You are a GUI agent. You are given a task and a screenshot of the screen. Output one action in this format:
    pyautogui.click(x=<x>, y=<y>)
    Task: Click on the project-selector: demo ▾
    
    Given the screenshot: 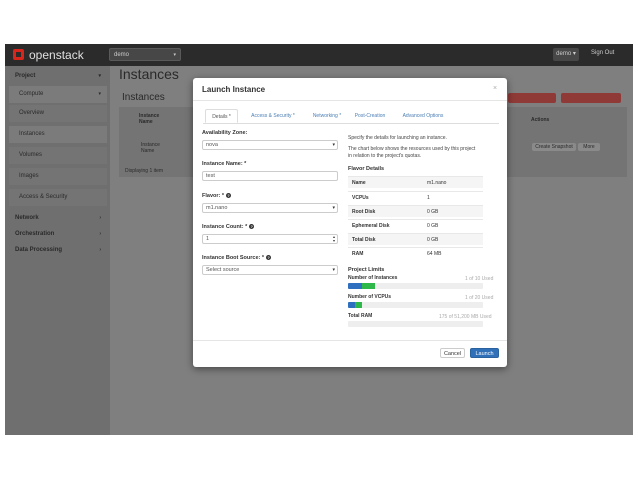 What is the action you would take?
    pyautogui.click(x=145, y=54)
    